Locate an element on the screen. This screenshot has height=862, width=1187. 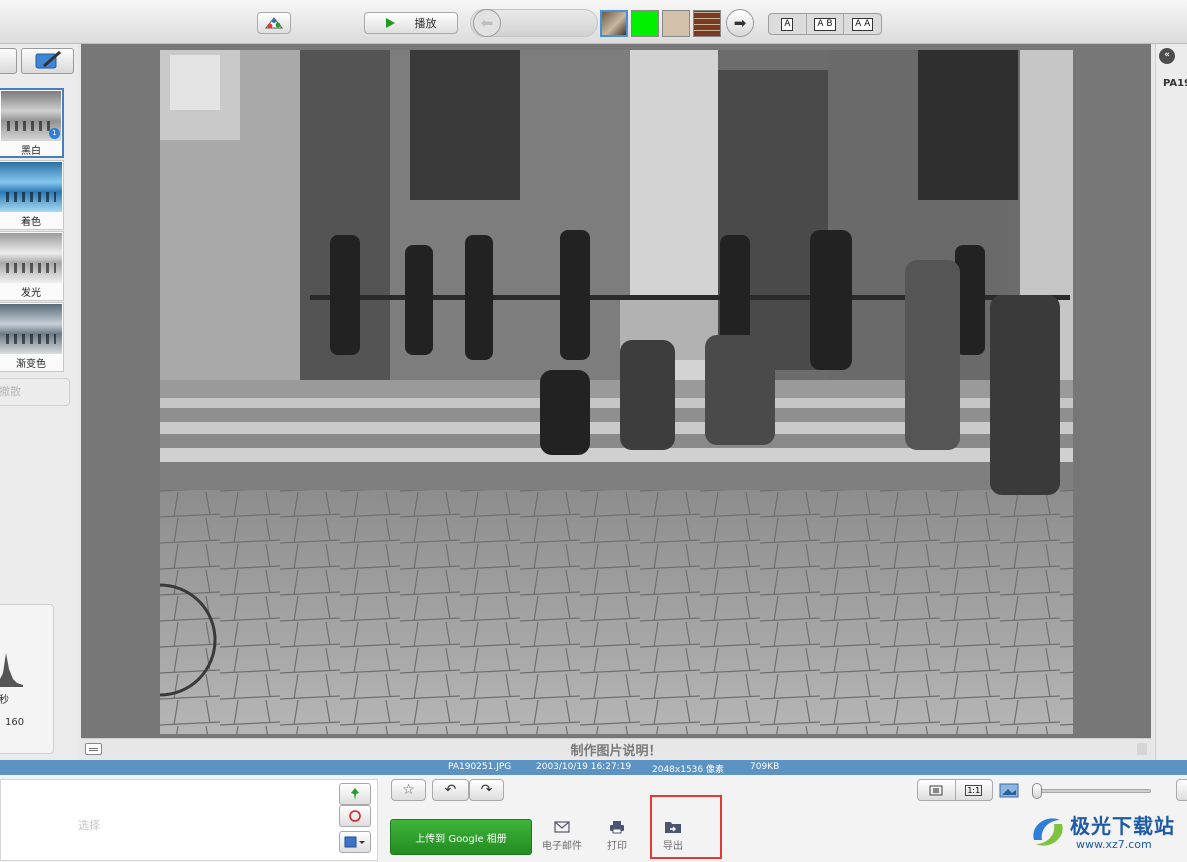
envelope-icon is located at coordinates (562, 827).